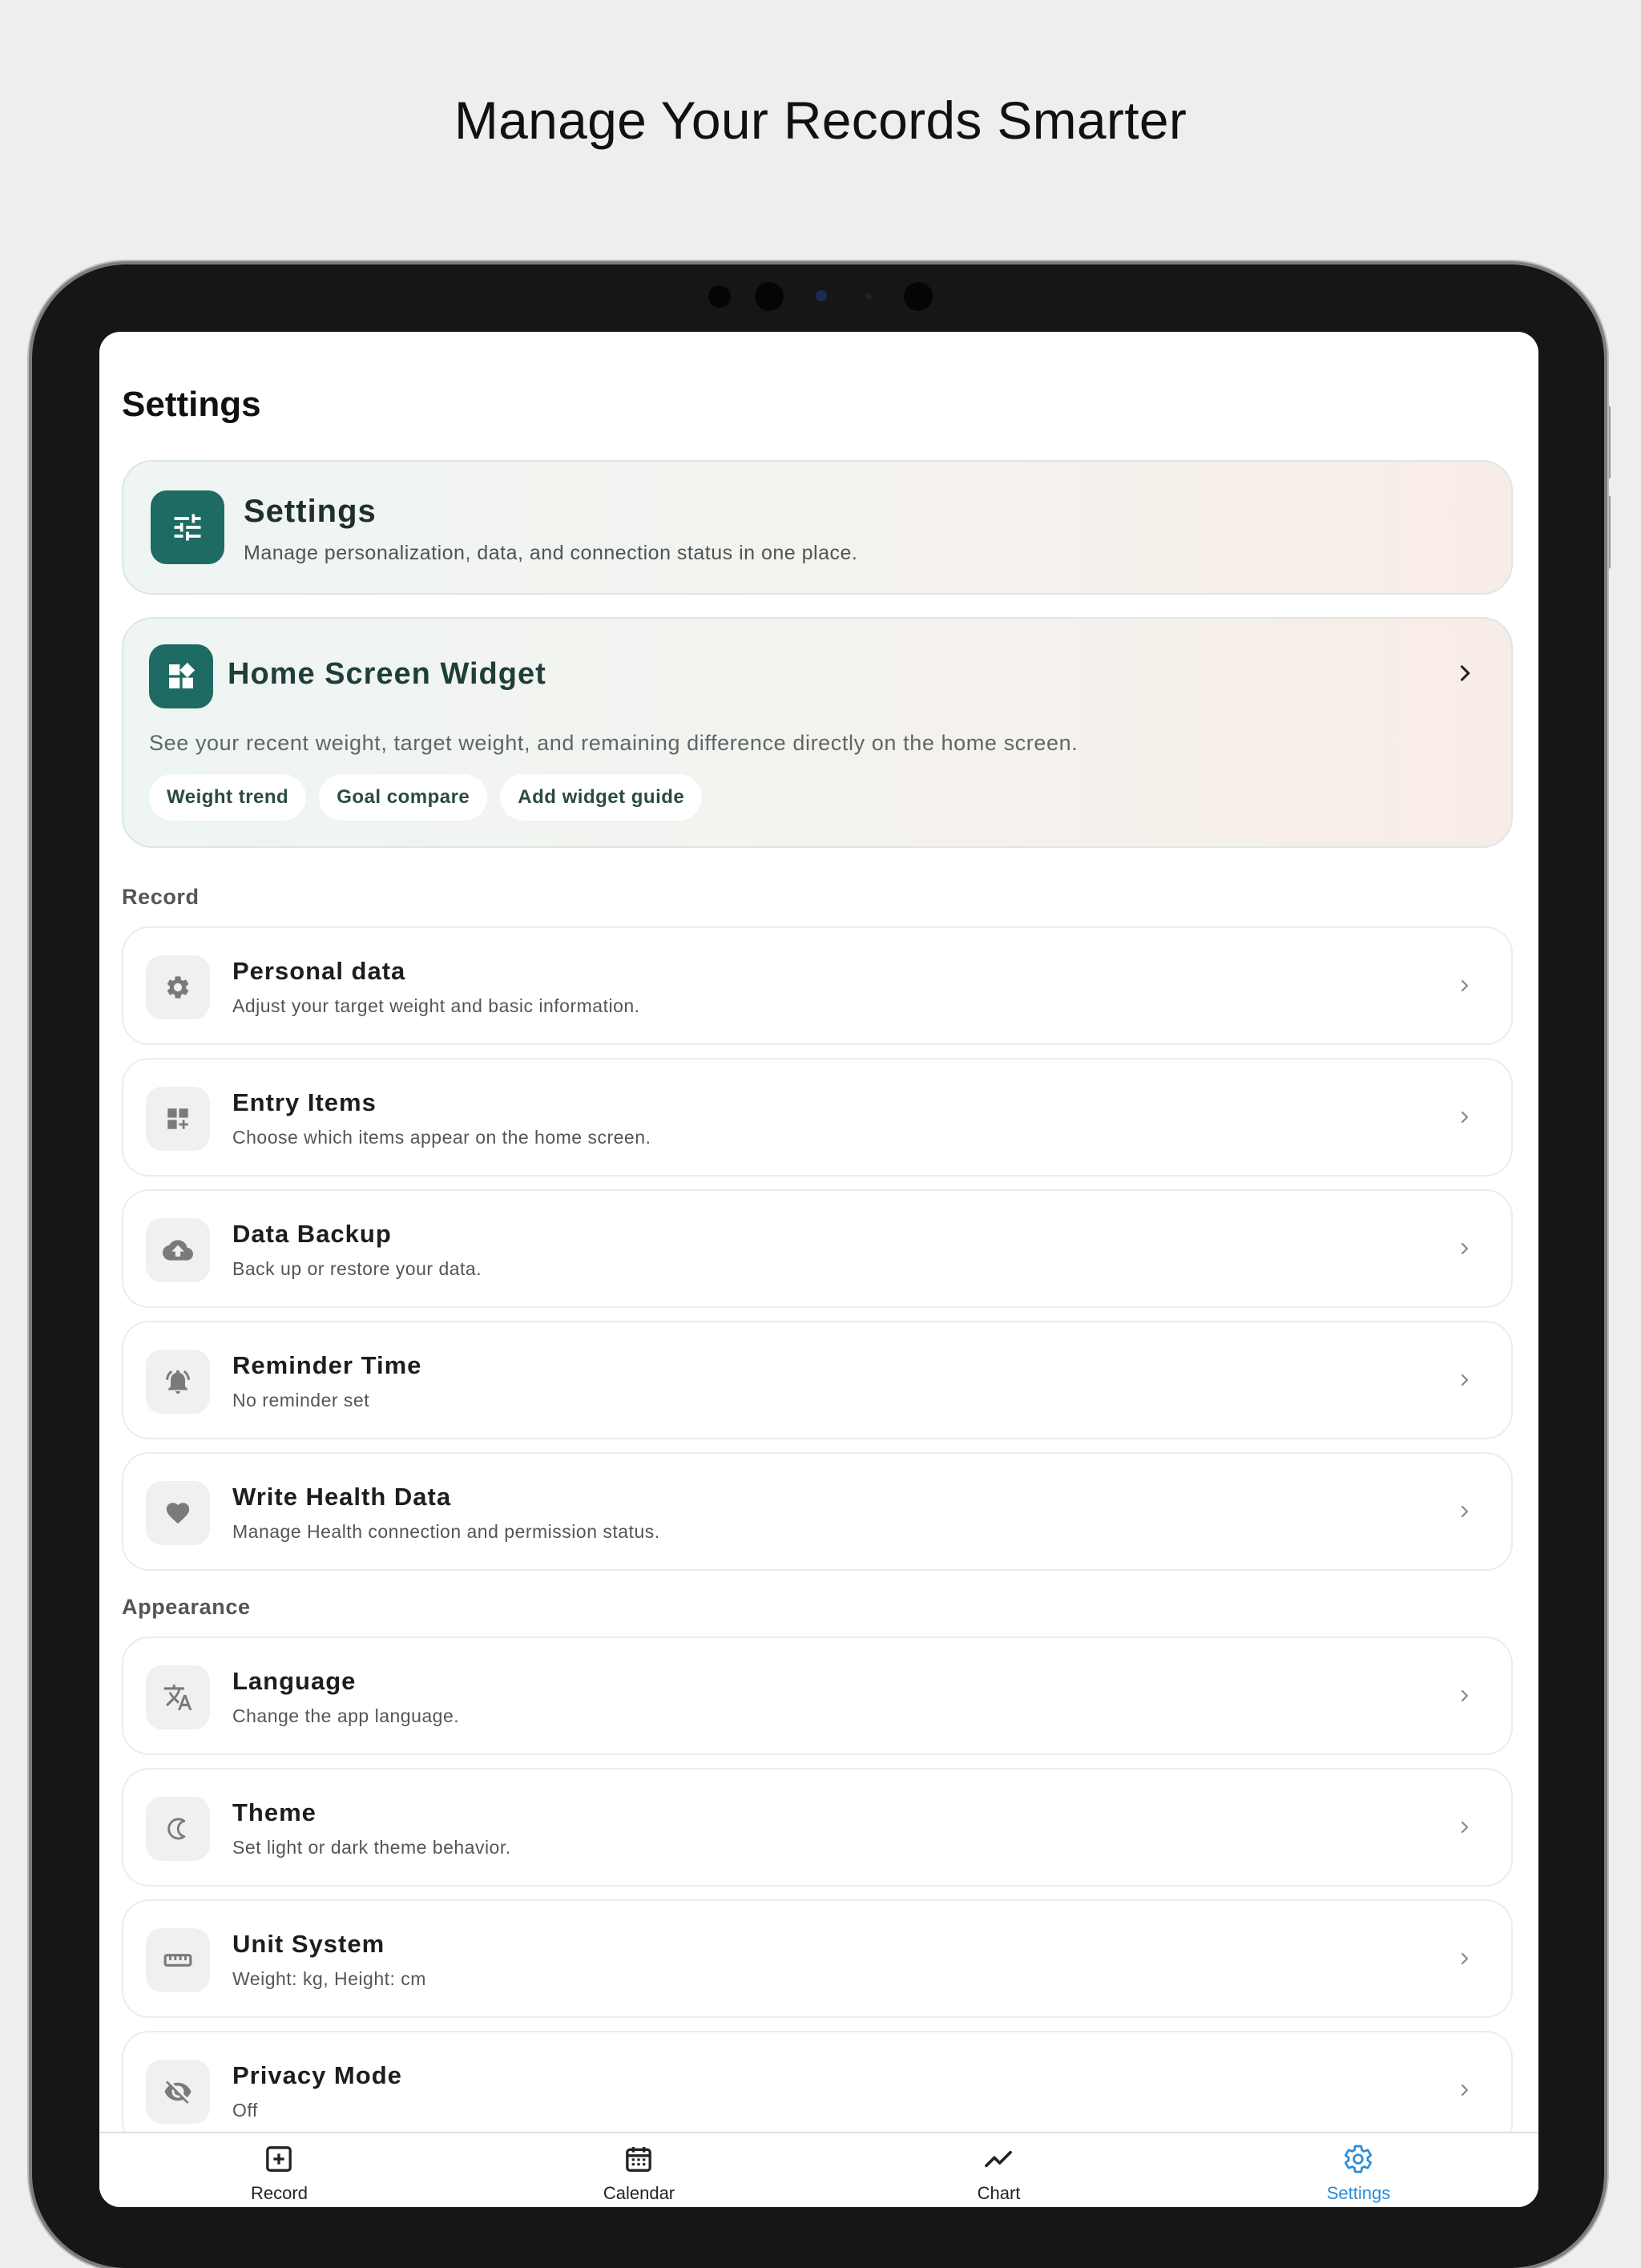  Describe the element at coordinates (404, 797) in the screenshot. I see `chip-goal-compare: Goal compare` at that location.